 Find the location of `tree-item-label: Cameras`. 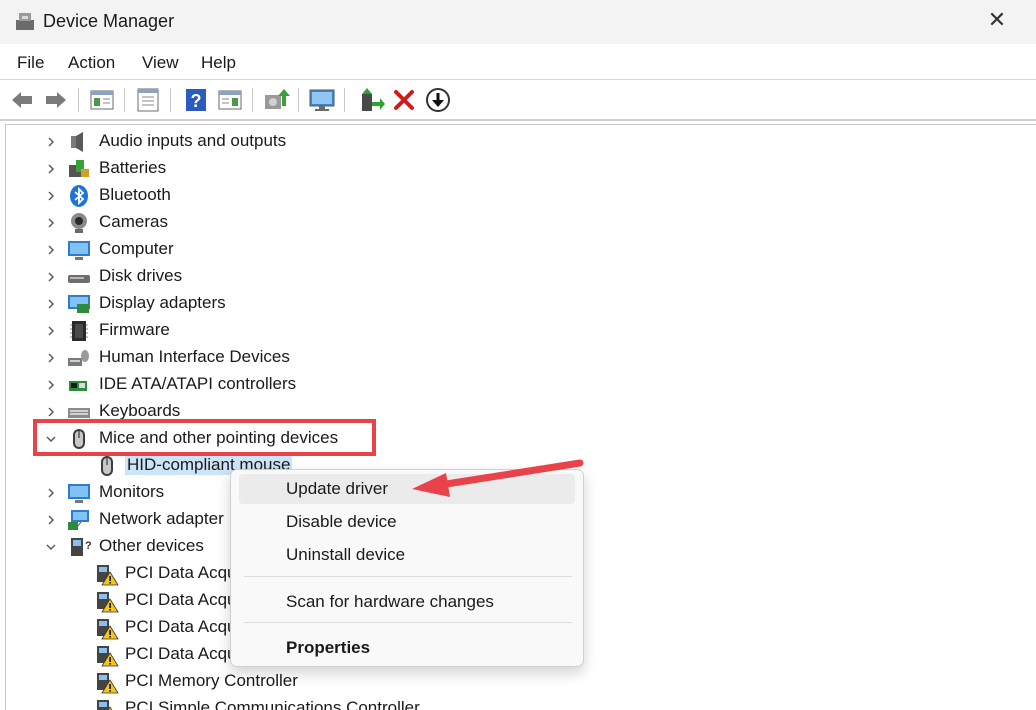

tree-item-label: Cameras is located at coordinates (133, 221).